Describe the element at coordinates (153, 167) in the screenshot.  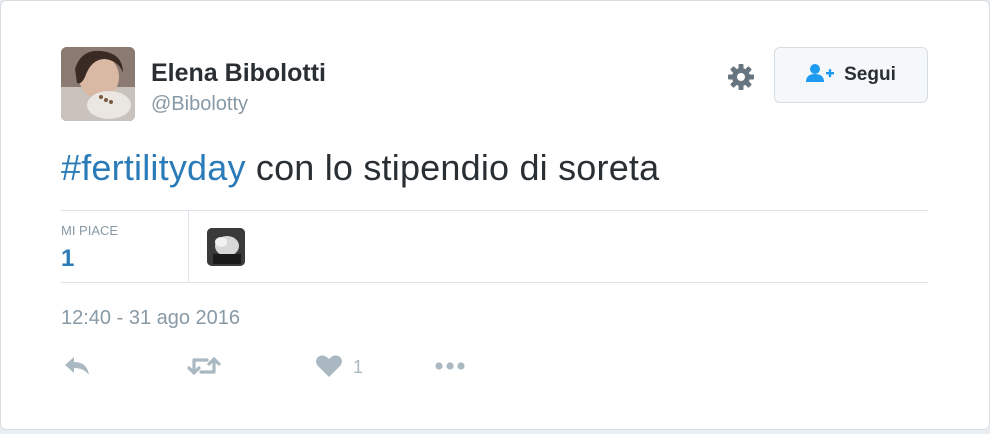
I see `hashtag-link: #fertilityday` at that location.